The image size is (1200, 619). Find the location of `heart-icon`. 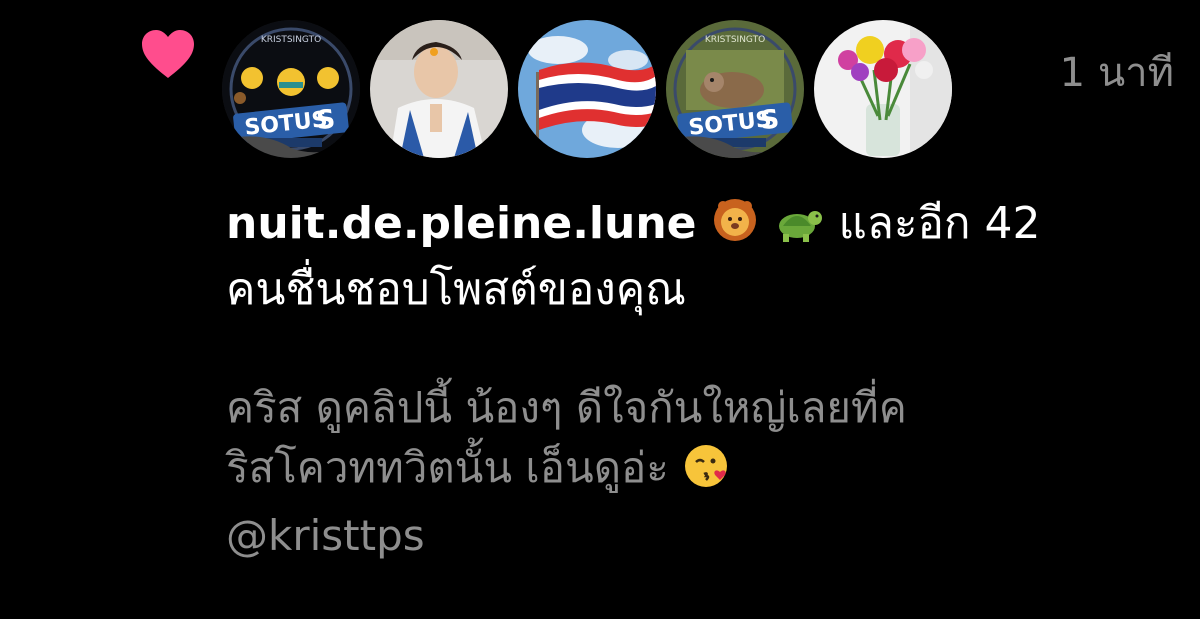

heart-icon is located at coordinates (168, 54).